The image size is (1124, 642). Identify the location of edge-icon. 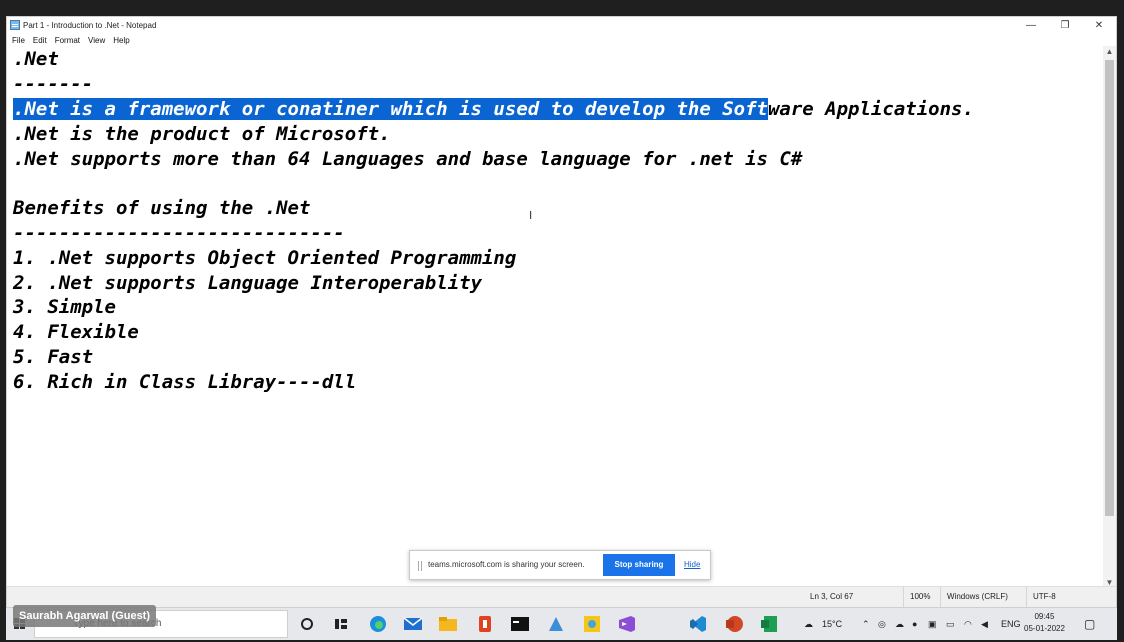
(378, 624).